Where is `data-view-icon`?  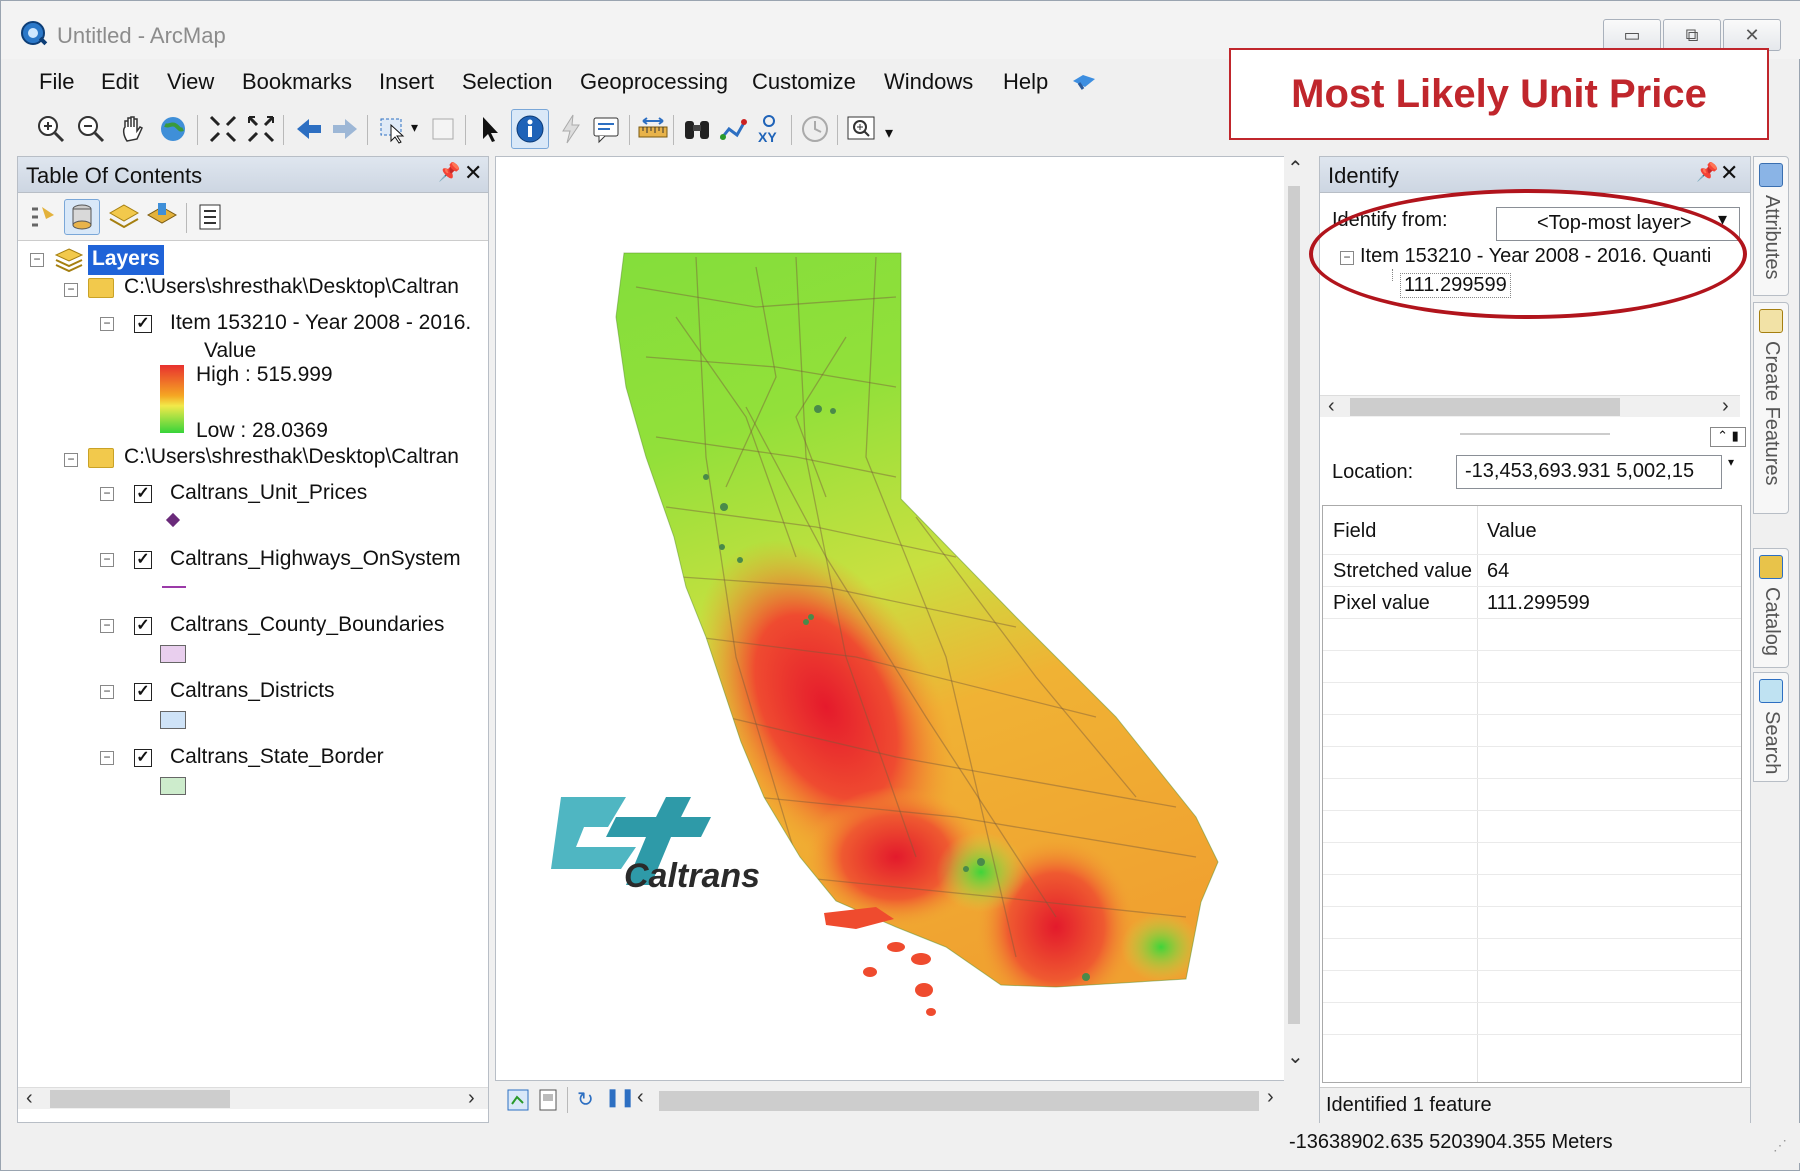 data-view-icon is located at coordinates (518, 1100).